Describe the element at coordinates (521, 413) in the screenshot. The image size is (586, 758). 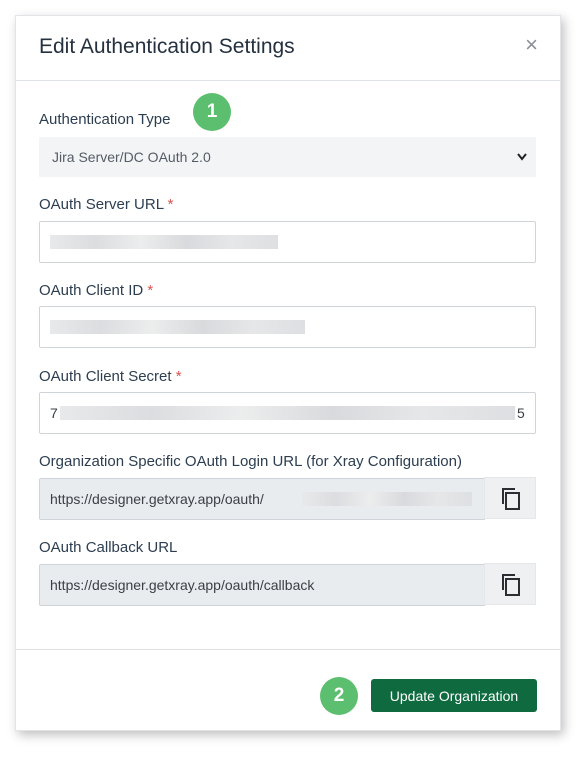
I see `secret-visible-end: 5` at that location.